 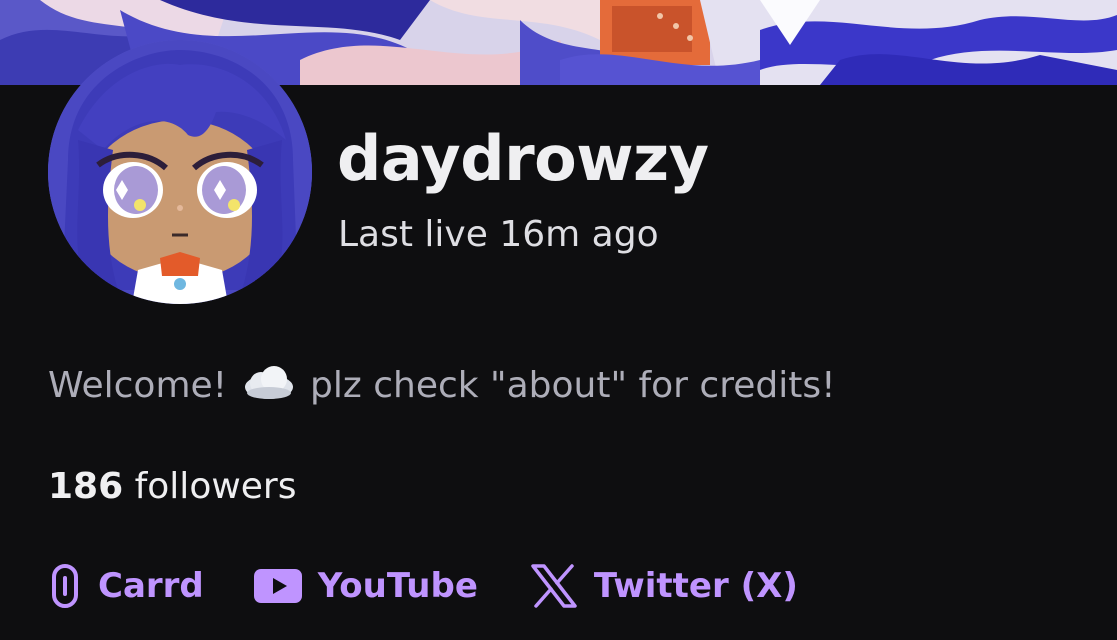 What do you see at coordinates (215, 486) in the screenshot?
I see `followers-label: followers` at bounding box center [215, 486].